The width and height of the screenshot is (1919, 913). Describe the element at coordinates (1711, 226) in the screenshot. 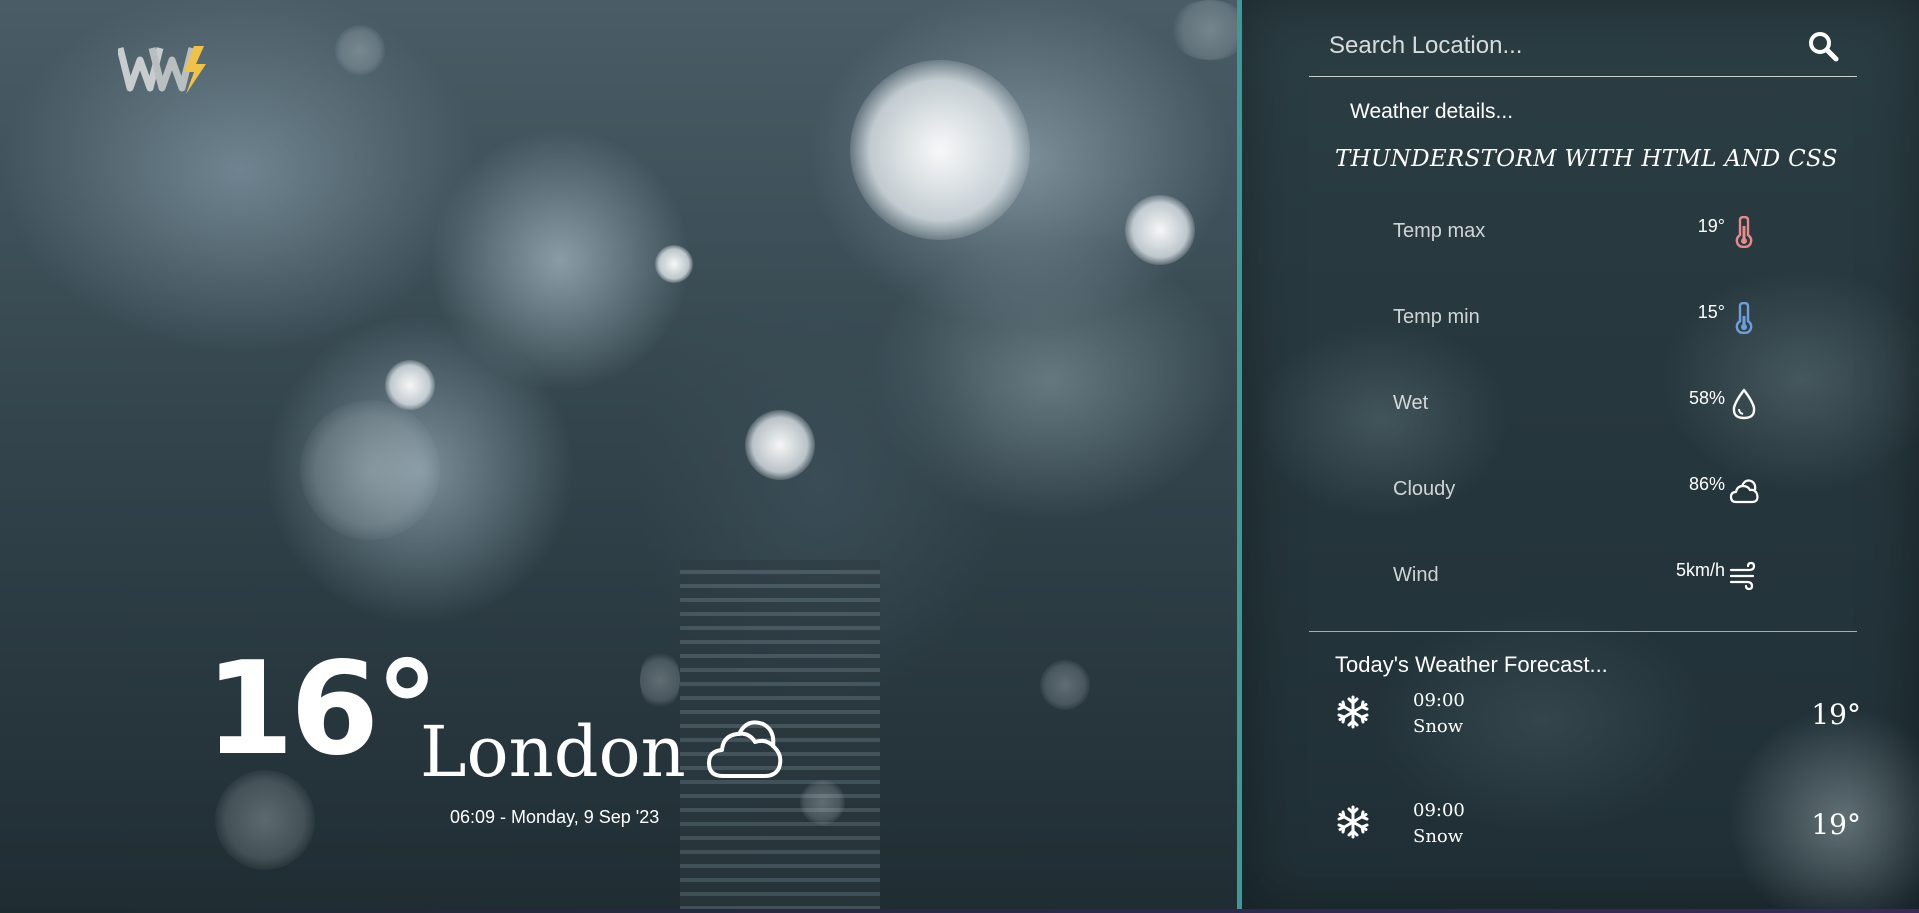

I see `detail-value: 19°` at that location.